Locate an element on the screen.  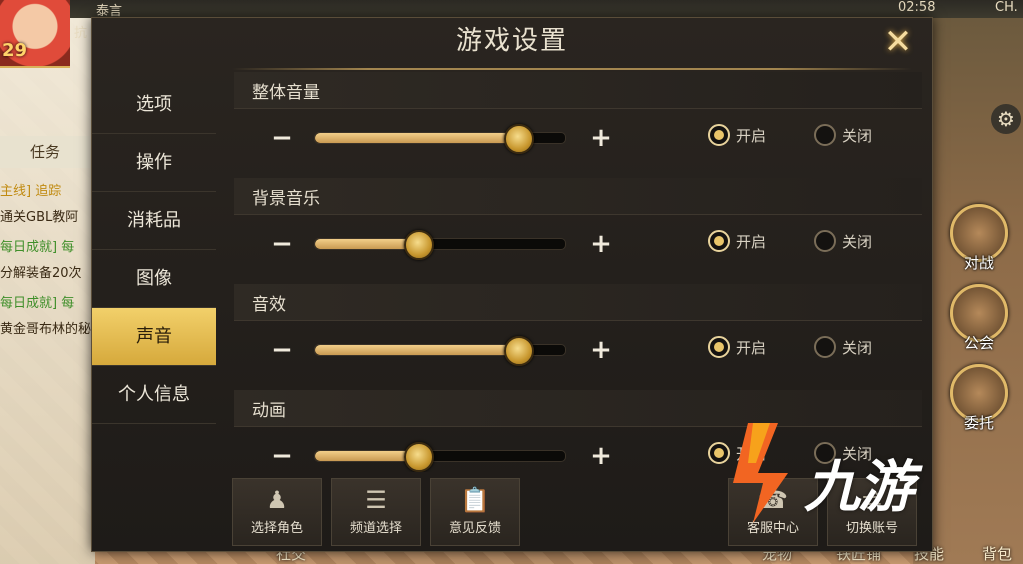
settings-sidebar: 选项 操作 消耗品 图像 声音 个人信息 is located at coordinates (154, 250).